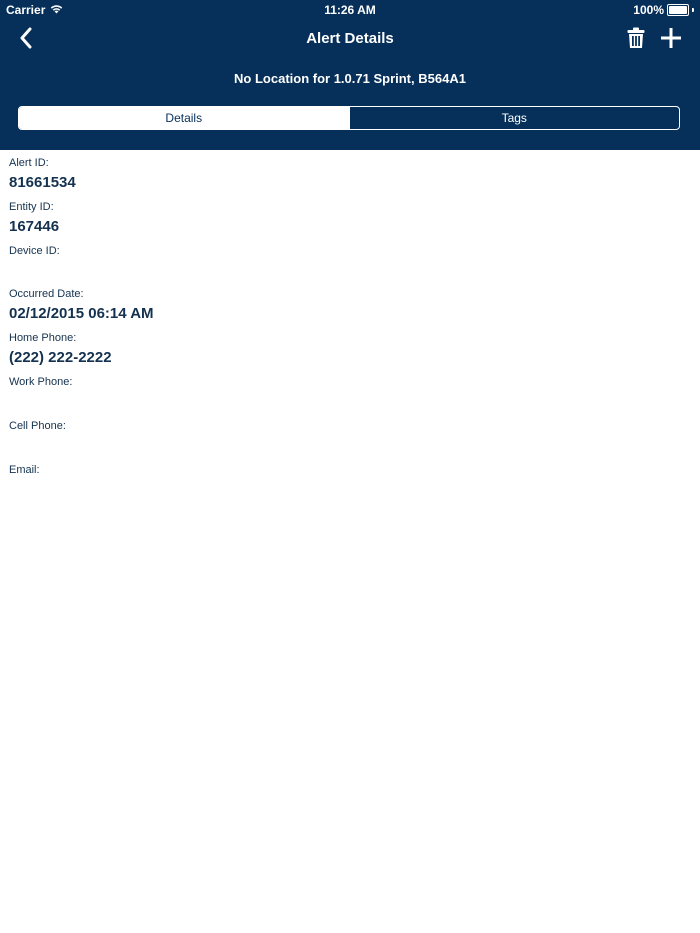 Image resolution: width=700 pixels, height=933 pixels. I want to click on field-label: Cell Phone:, so click(37, 425).